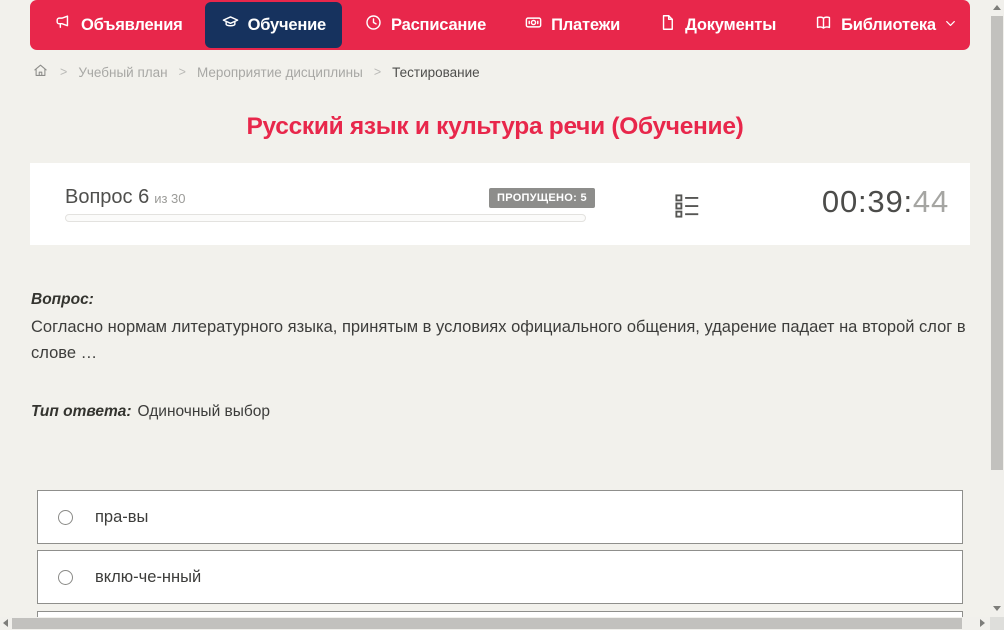  Describe the element at coordinates (930, 201) in the screenshot. I see `timer-seconds: 44` at that location.